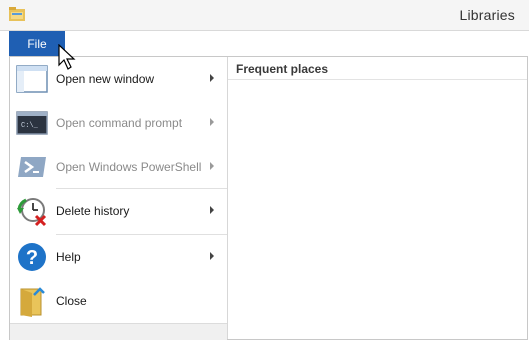 The image size is (529, 341). Describe the element at coordinates (32, 167) in the screenshot. I see `powershell-icon` at that location.